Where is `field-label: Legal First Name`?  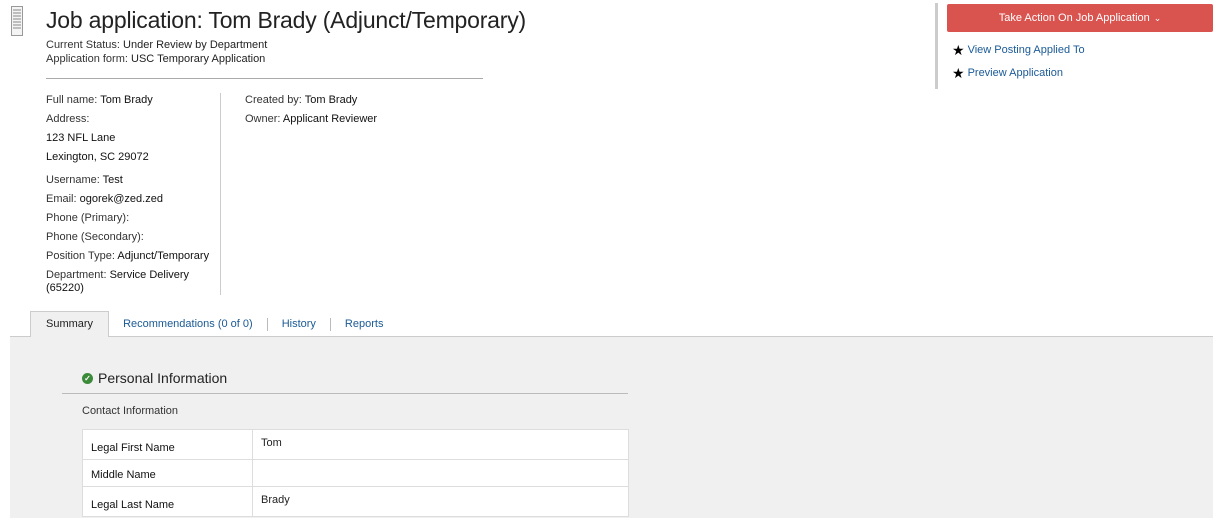 field-label: Legal First Name is located at coordinates (167, 444).